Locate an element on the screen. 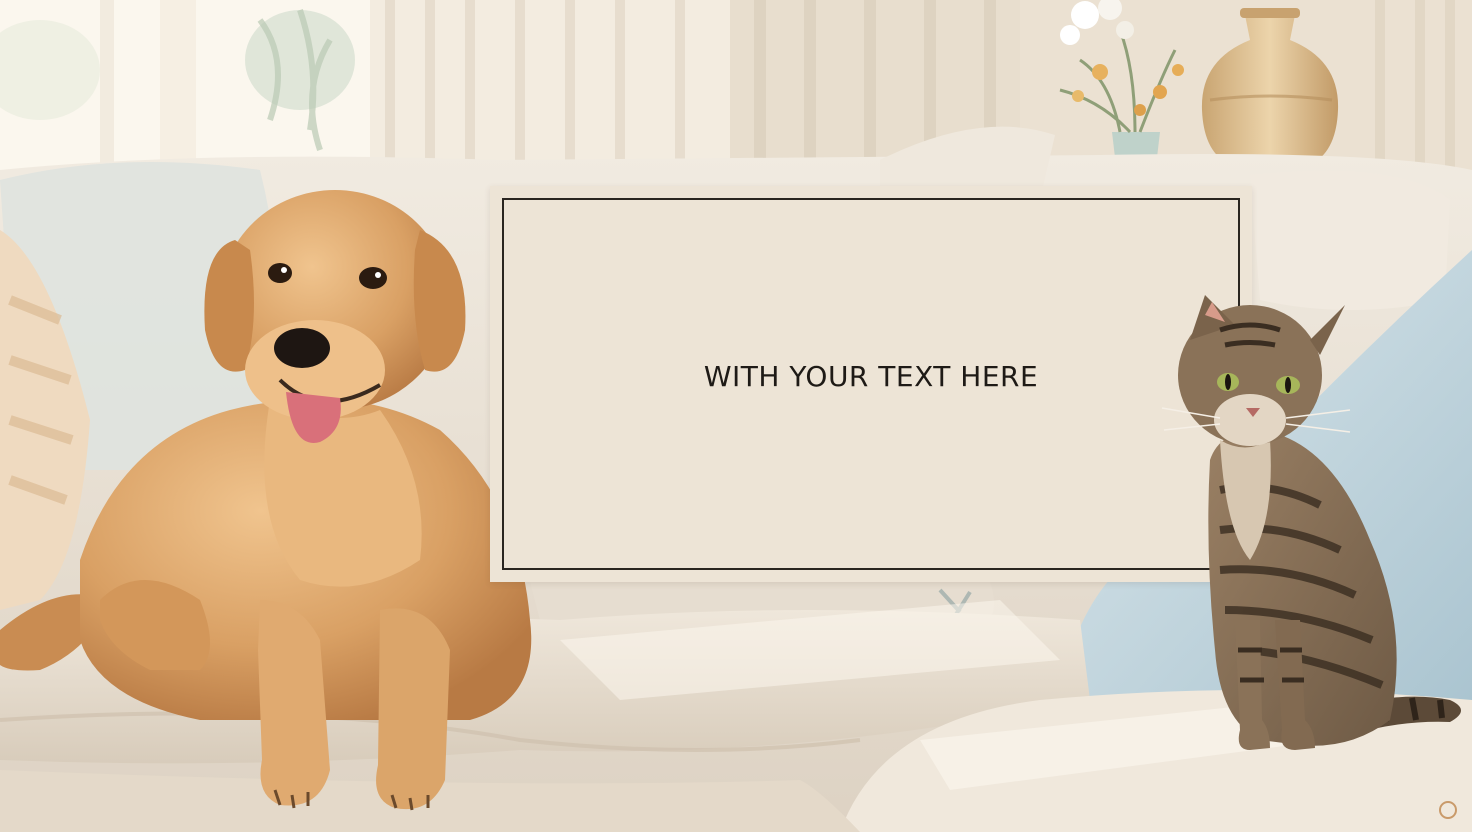 This screenshot has height=832, width=1472. tabby-cat is located at coordinates (1311, 522).